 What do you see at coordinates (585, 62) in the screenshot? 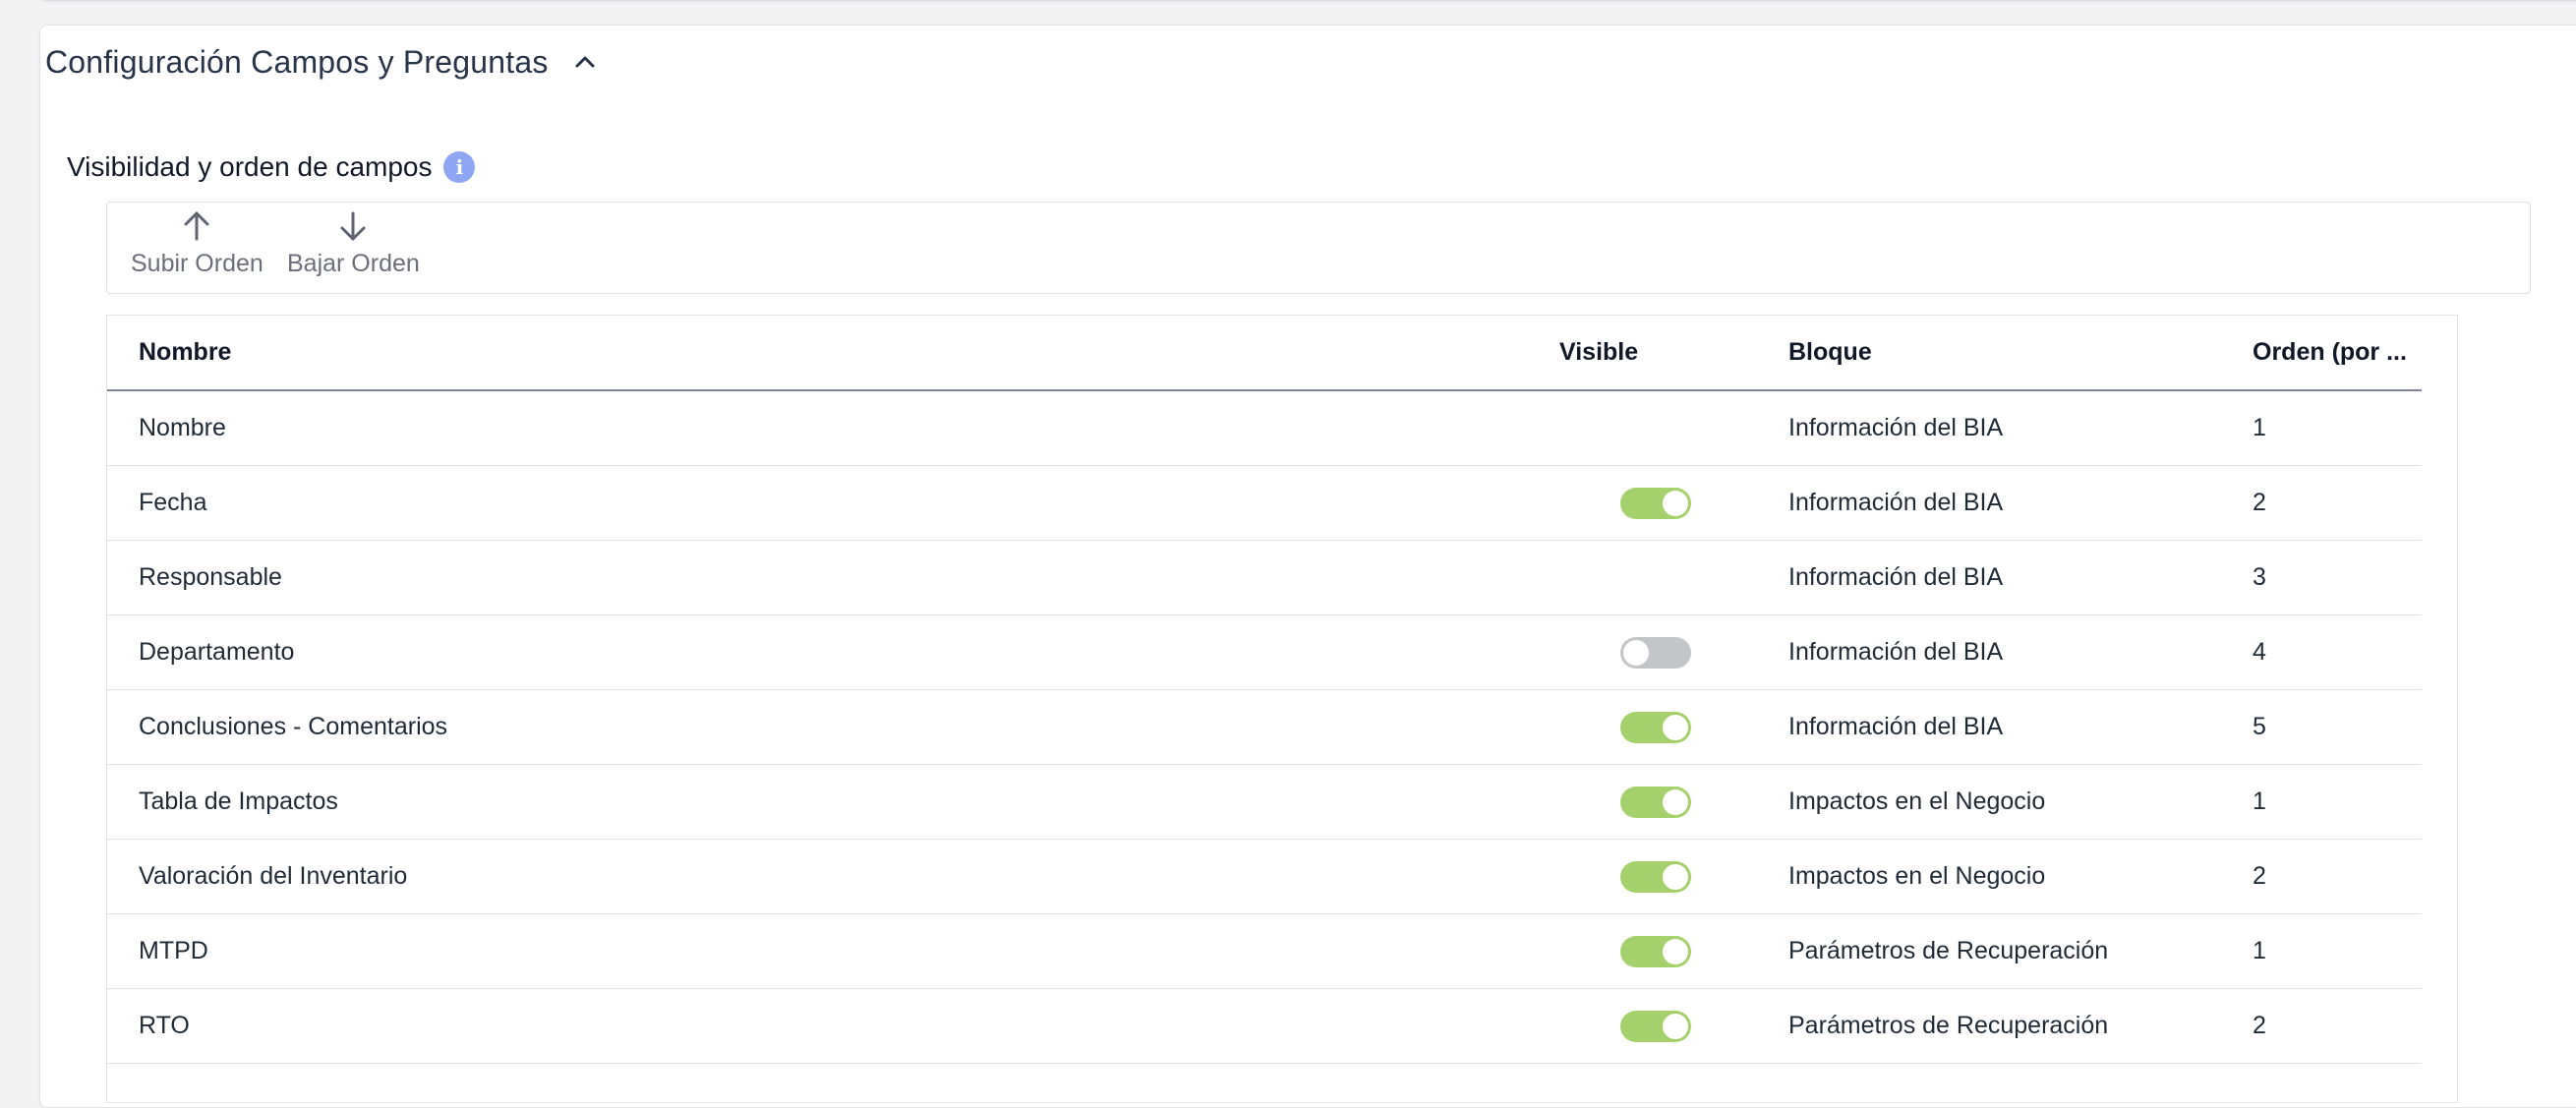
I see `chevron-up-icon` at bounding box center [585, 62].